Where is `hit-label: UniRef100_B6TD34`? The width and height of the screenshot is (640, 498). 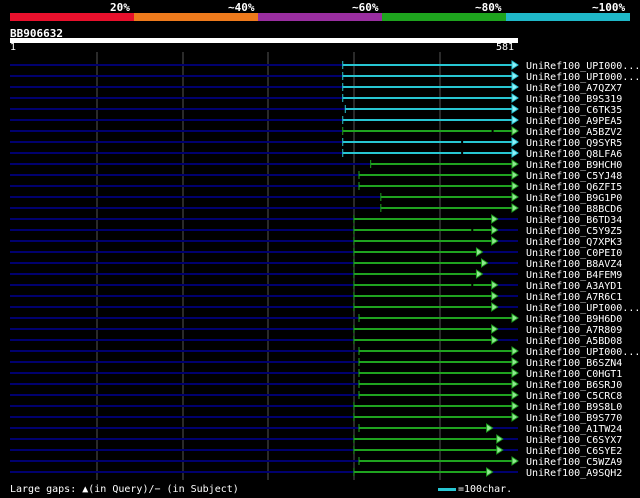
hit-label: UniRef100_B6TD34 is located at coordinates (574, 220).